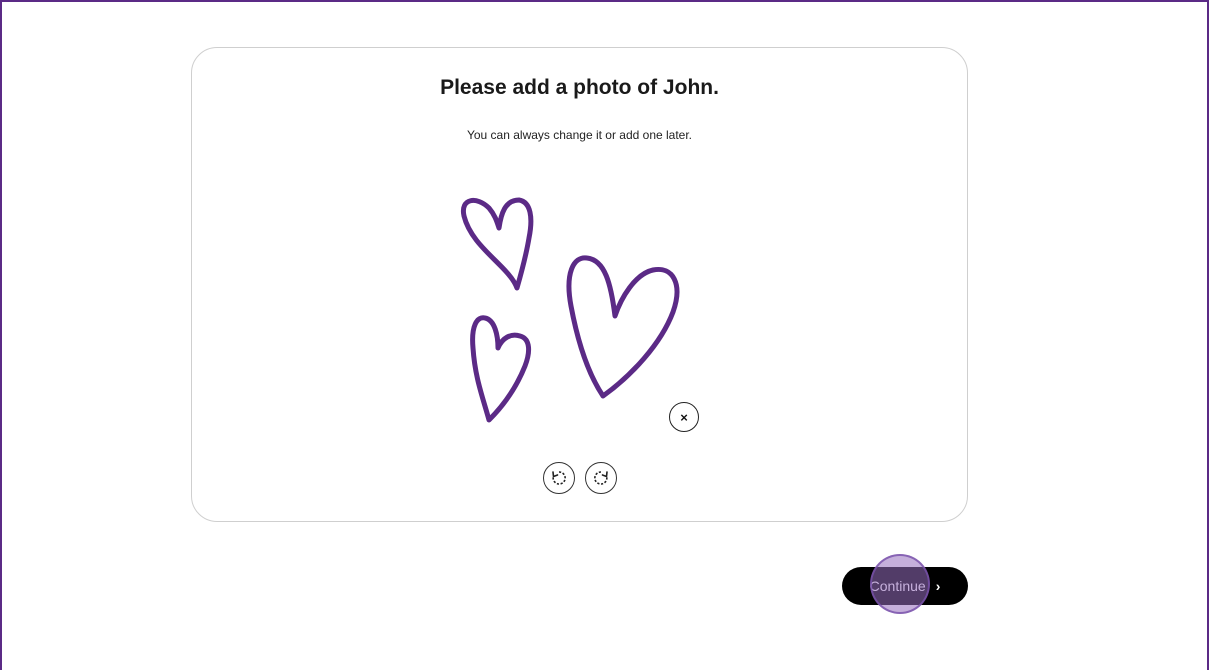 The image size is (1209, 670). I want to click on uploaded-photo-preview, so click(570, 310).